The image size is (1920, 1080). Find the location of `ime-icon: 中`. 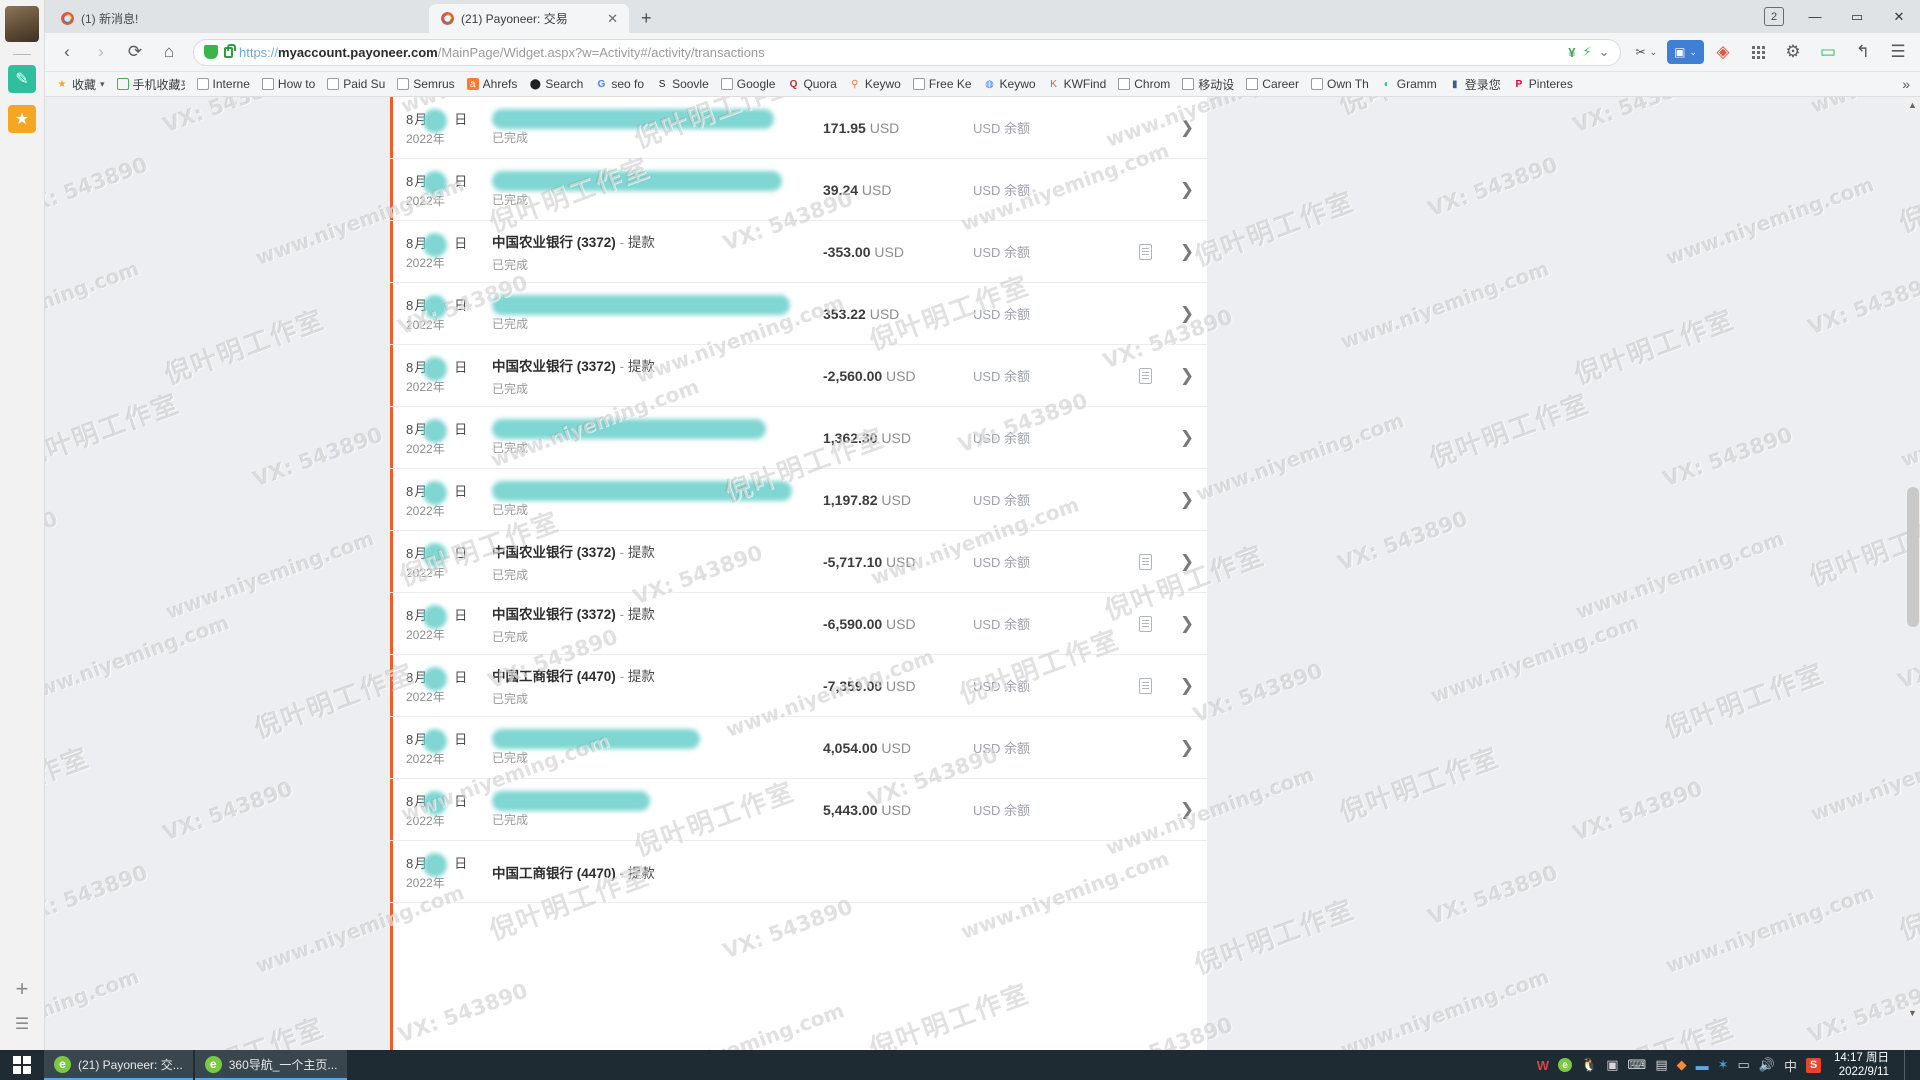

ime-icon: 中 is located at coordinates (1790, 1065).